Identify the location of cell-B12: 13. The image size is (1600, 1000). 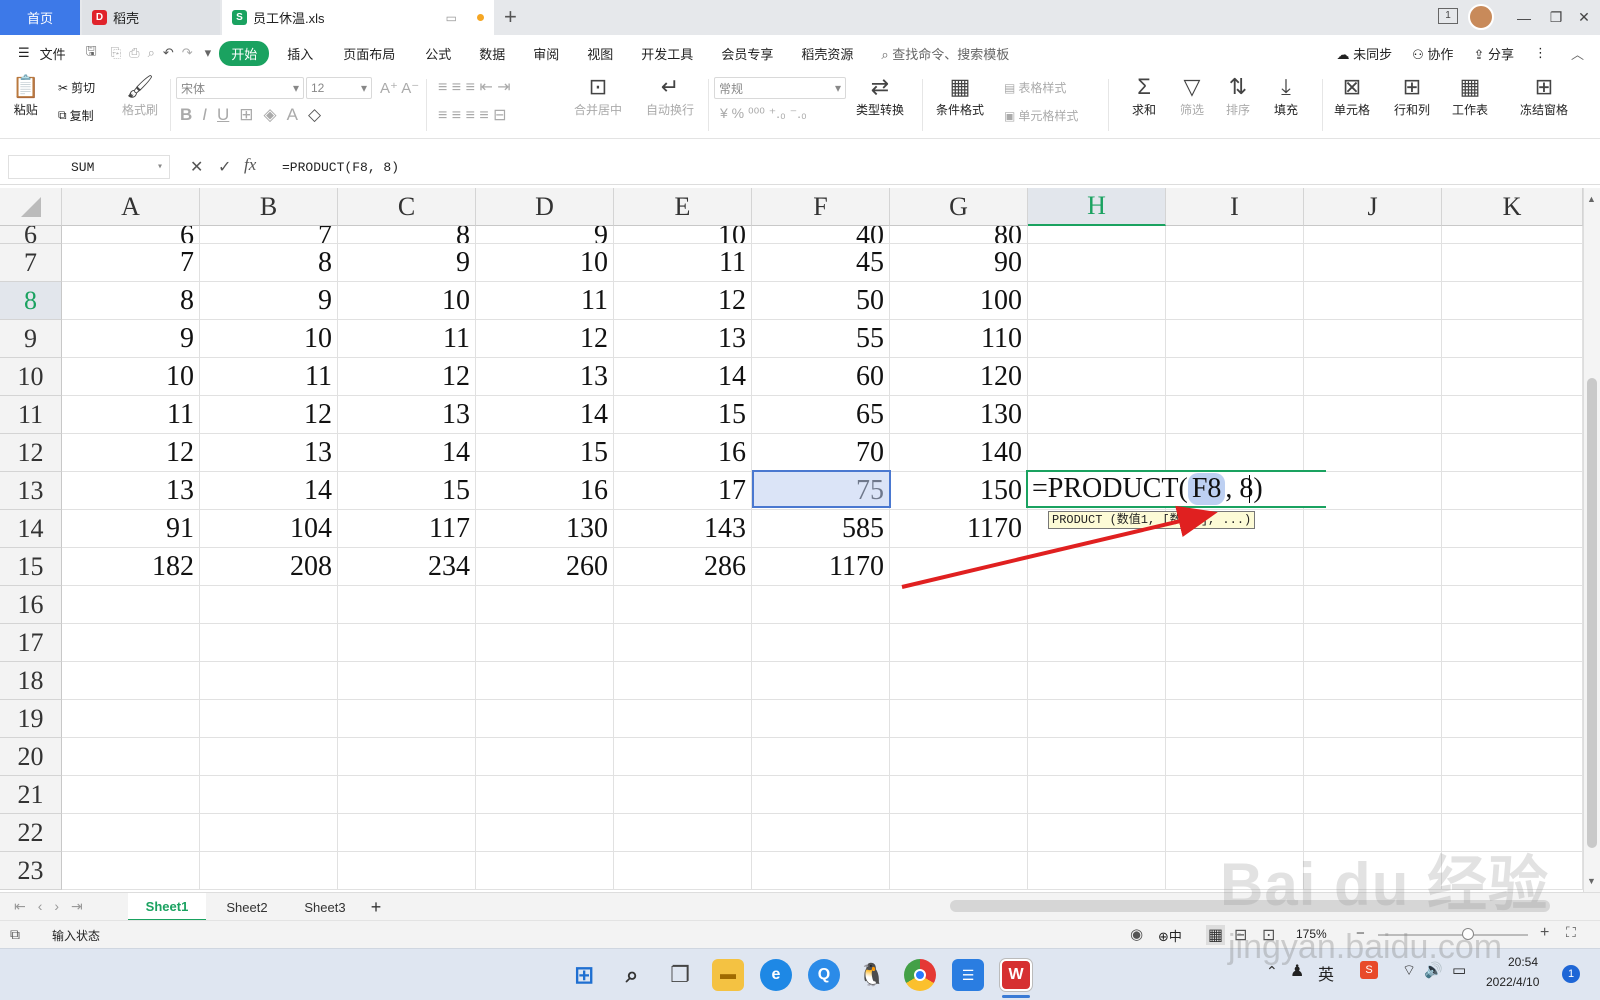
(269, 453).